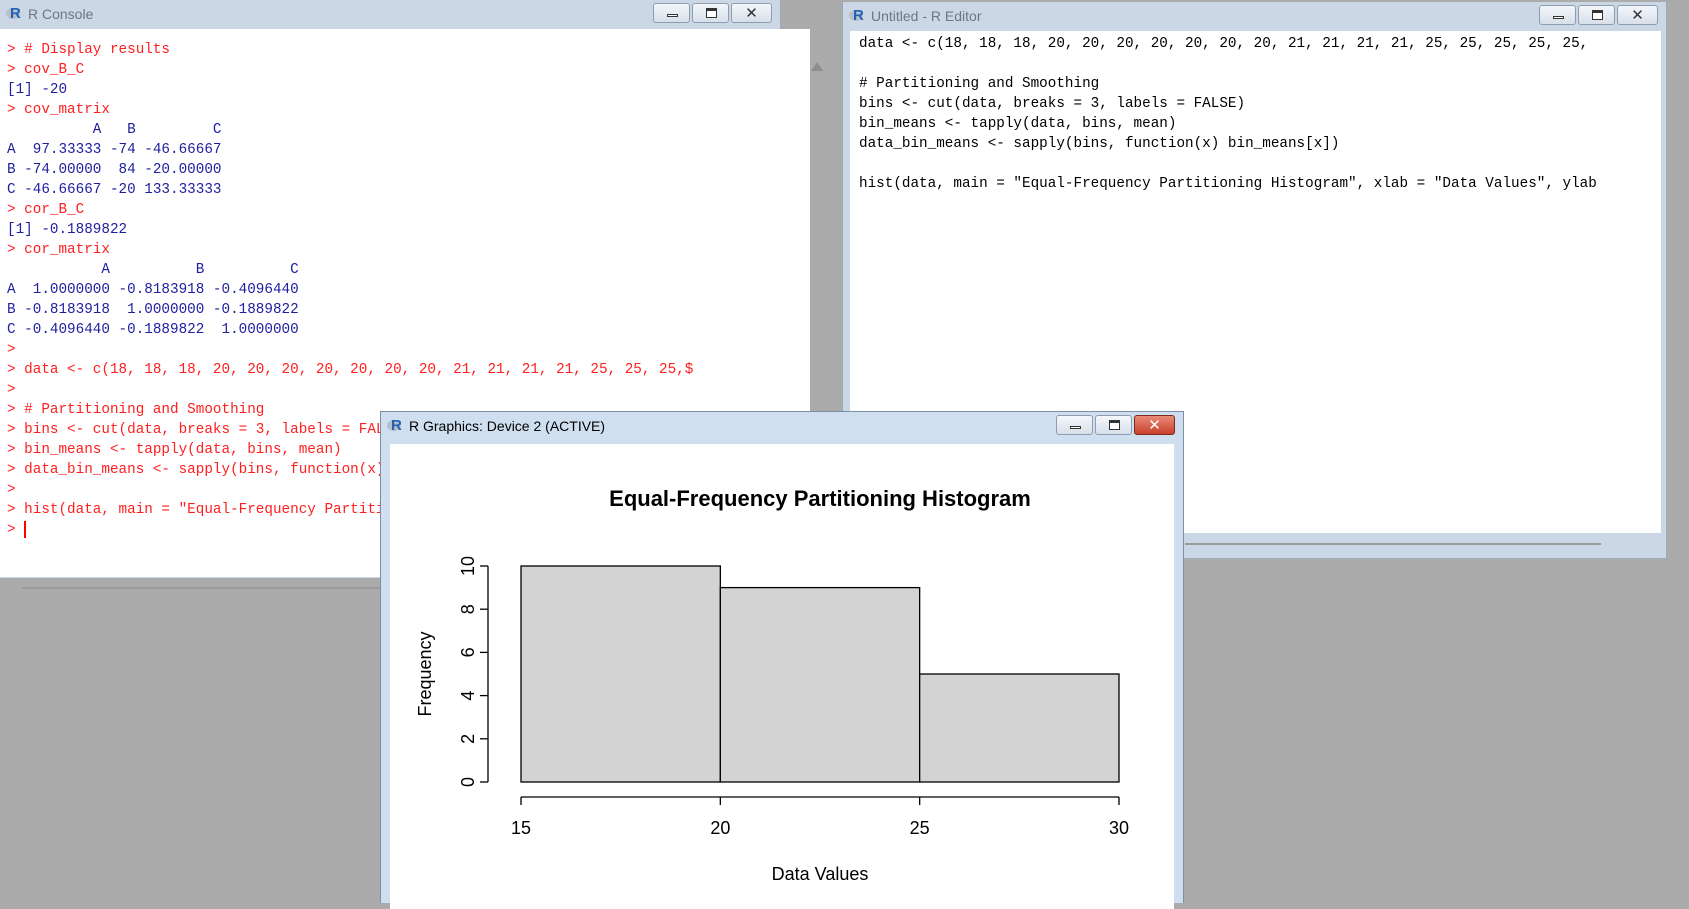 This screenshot has width=1689, height=909. What do you see at coordinates (58, 250) in the screenshot?
I see `console-command-line: > cor_matrix` at bounding box center [58, 250].